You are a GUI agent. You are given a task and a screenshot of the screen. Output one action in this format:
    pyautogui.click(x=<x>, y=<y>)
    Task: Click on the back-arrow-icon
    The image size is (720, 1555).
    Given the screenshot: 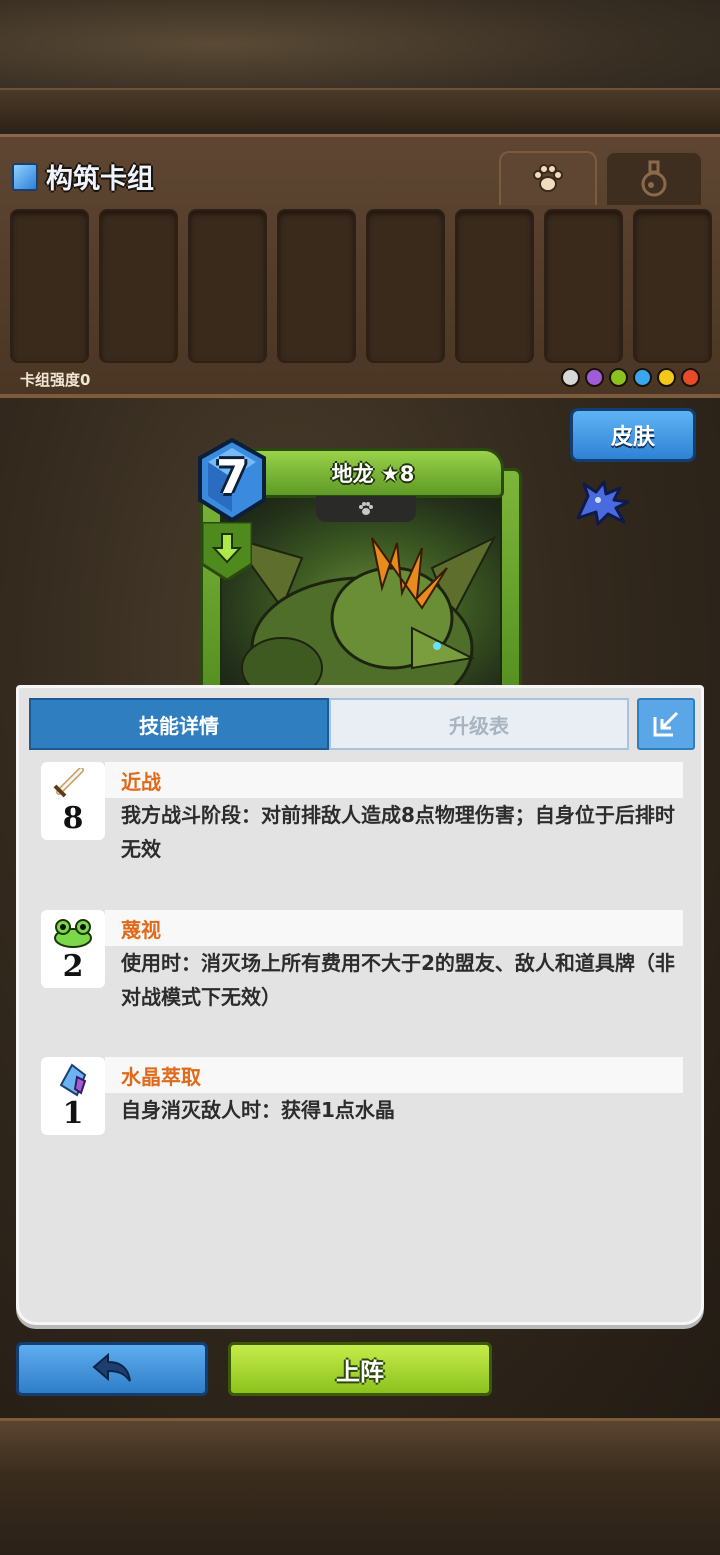 What is the action you would take?
    pyautogui.click(x=111, y=1367)
    